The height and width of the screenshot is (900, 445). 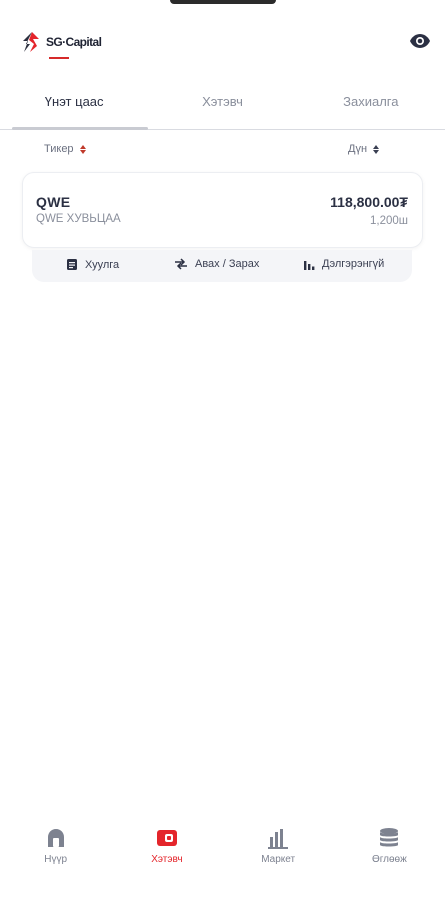 What do you see at coordinates (389, 851) in the screenshot?
I see `nav-coins: Өглөөж` at bounding box center [389, 851].